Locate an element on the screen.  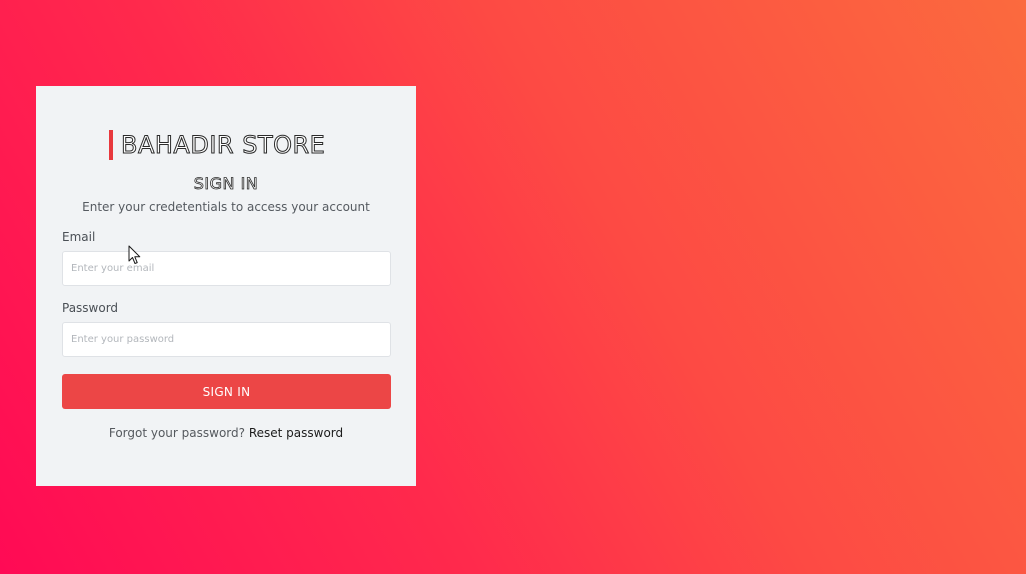
password-label: Password is located at coordinates (90, 308).